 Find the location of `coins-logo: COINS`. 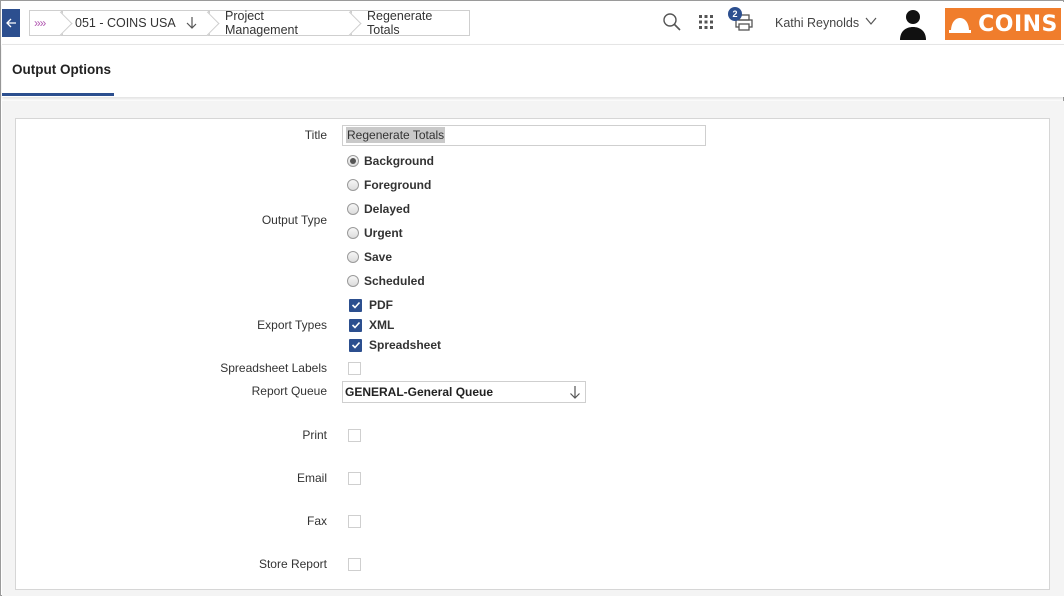

coins-logo: COINS is located at coordinates (1003, 24).